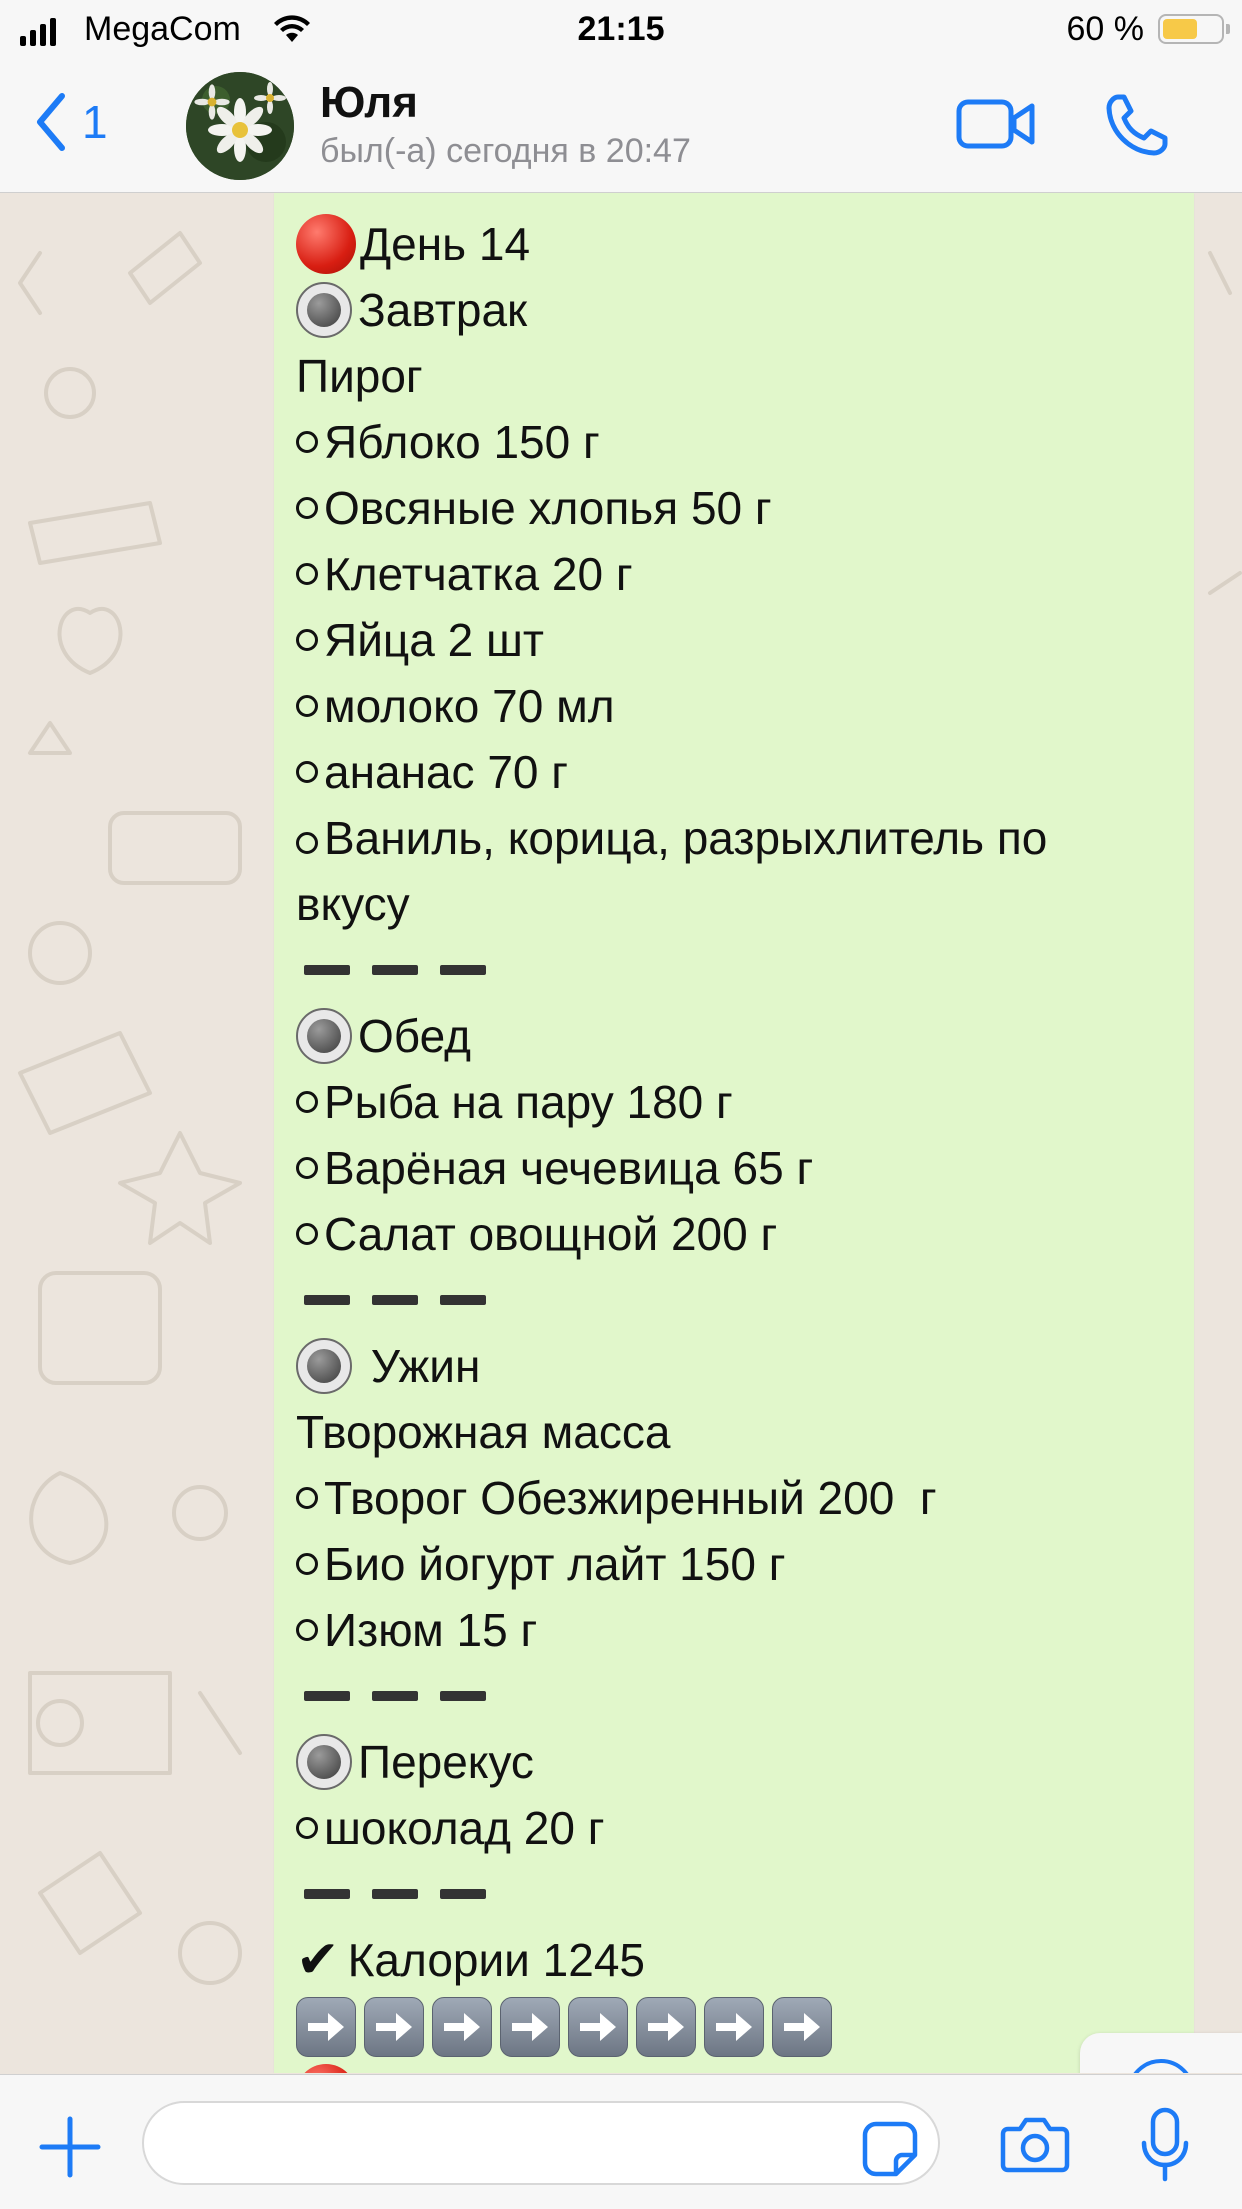 Image resolution: width=1242 pixels, height=2209 pixels. I want to click on message-line-text: Завтрак, so click(443, 310).